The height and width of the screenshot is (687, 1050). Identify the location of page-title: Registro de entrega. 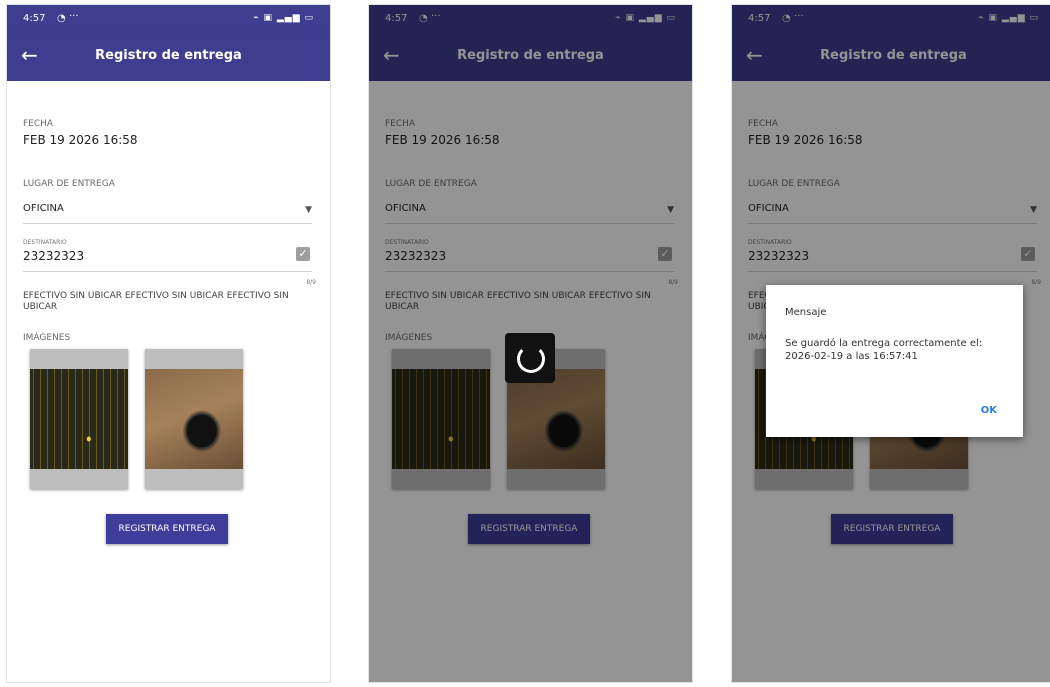
(168, 55).